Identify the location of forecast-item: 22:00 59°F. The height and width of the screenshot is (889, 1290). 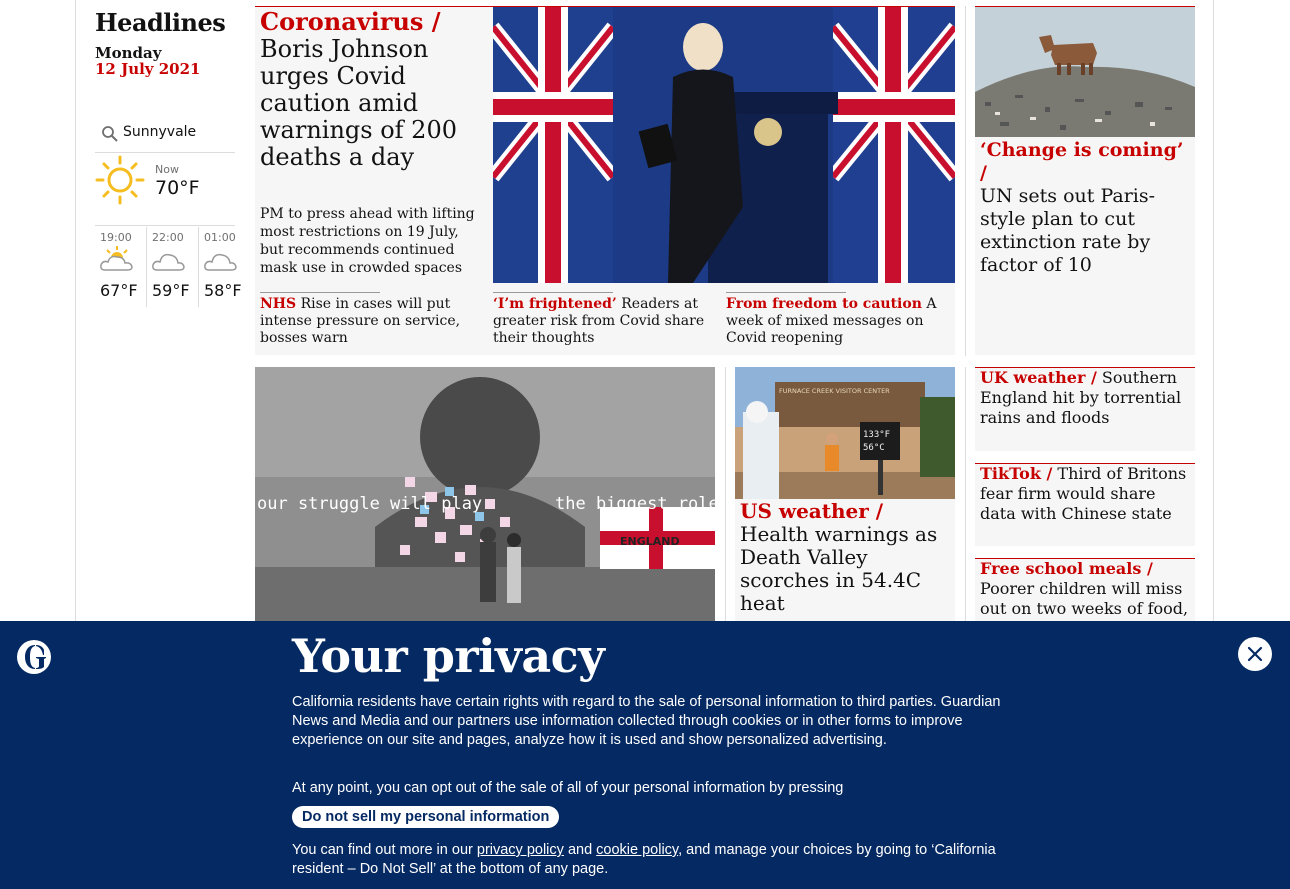
(171, 267).